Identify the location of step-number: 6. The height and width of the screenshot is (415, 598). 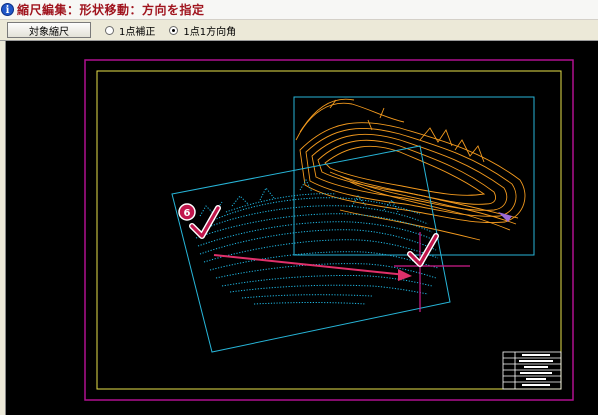
(187, 213).